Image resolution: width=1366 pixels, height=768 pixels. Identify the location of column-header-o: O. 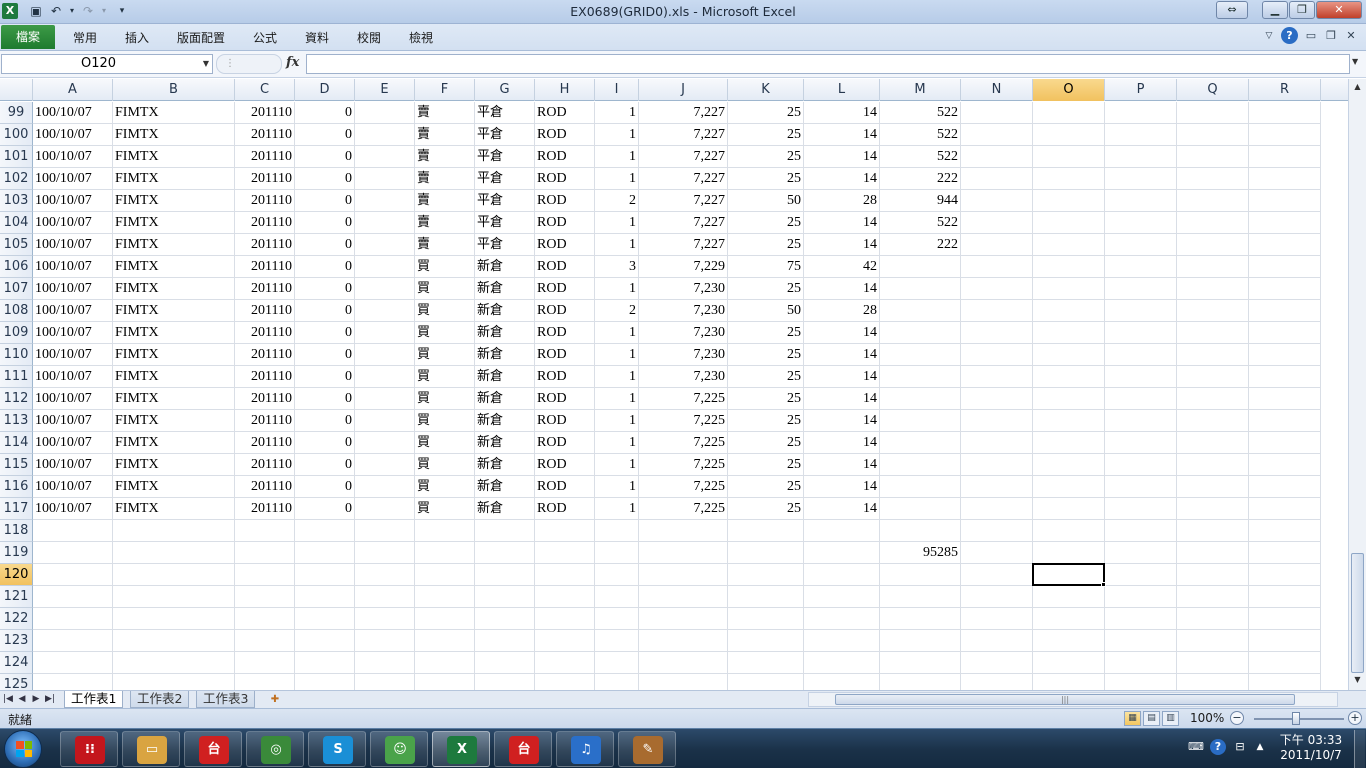
(1069, 90).